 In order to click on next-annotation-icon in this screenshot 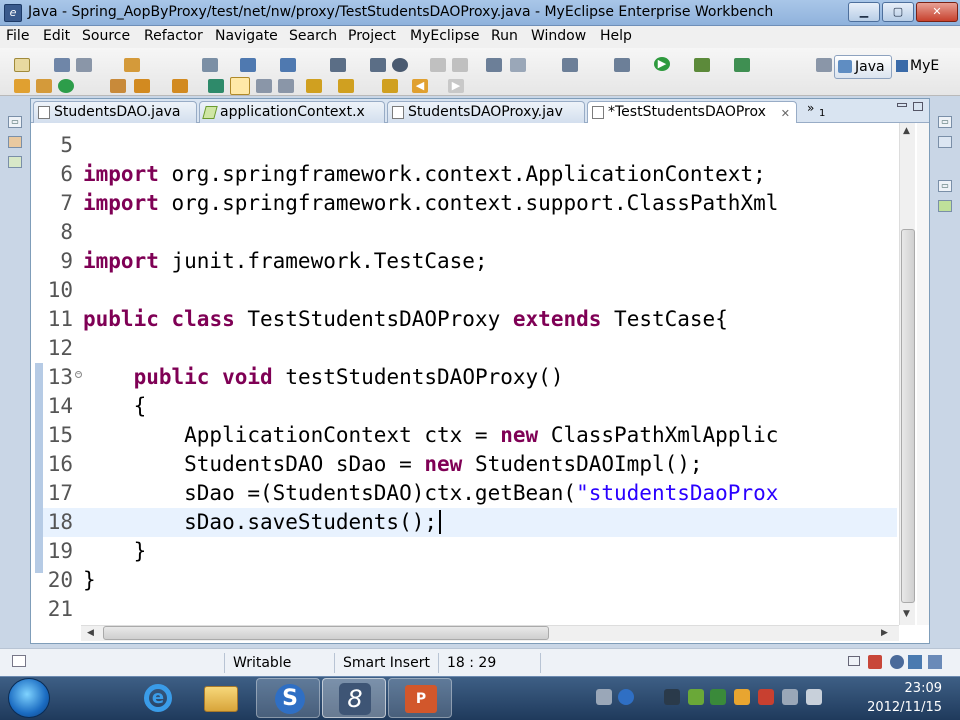, I will do `click(314, 86)`.